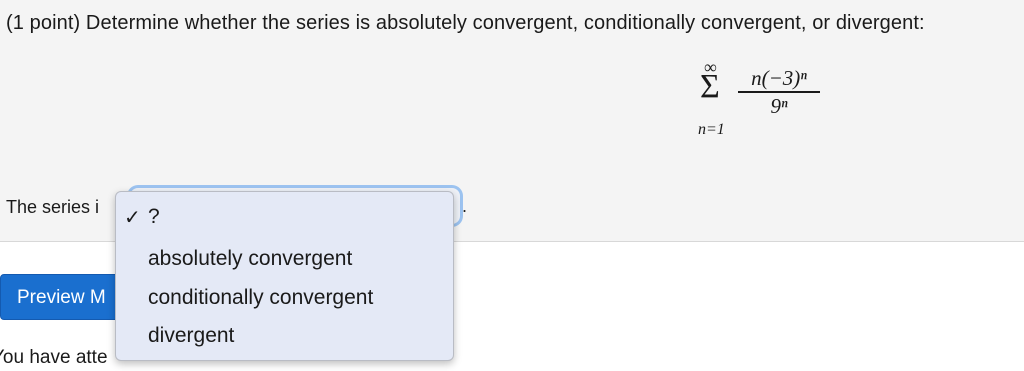 The image size is (1024, 371). What do you see at coordinates (250, 259) in the screenshot?
I see `dropdown-option-absolutely-convergent: absolutely convergent` at bounding box center [250, 259].